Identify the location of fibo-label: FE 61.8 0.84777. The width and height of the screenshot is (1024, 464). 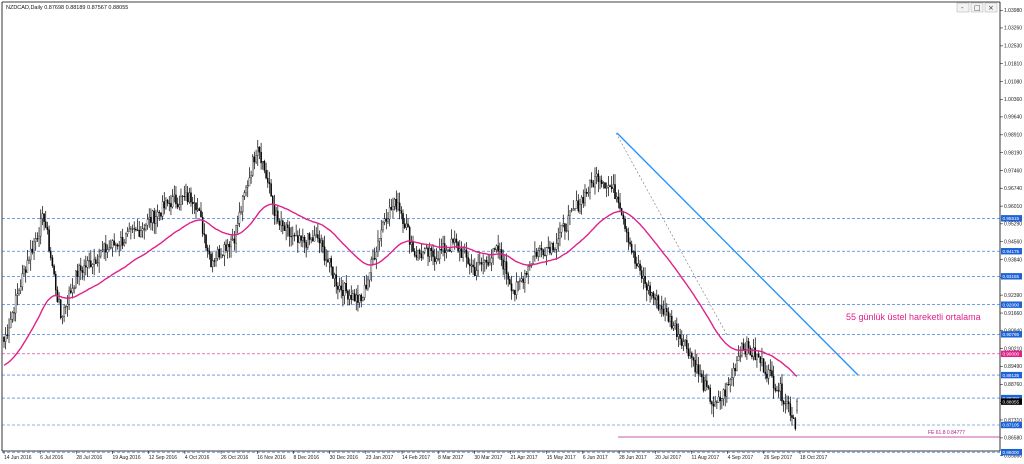
(946, 433).